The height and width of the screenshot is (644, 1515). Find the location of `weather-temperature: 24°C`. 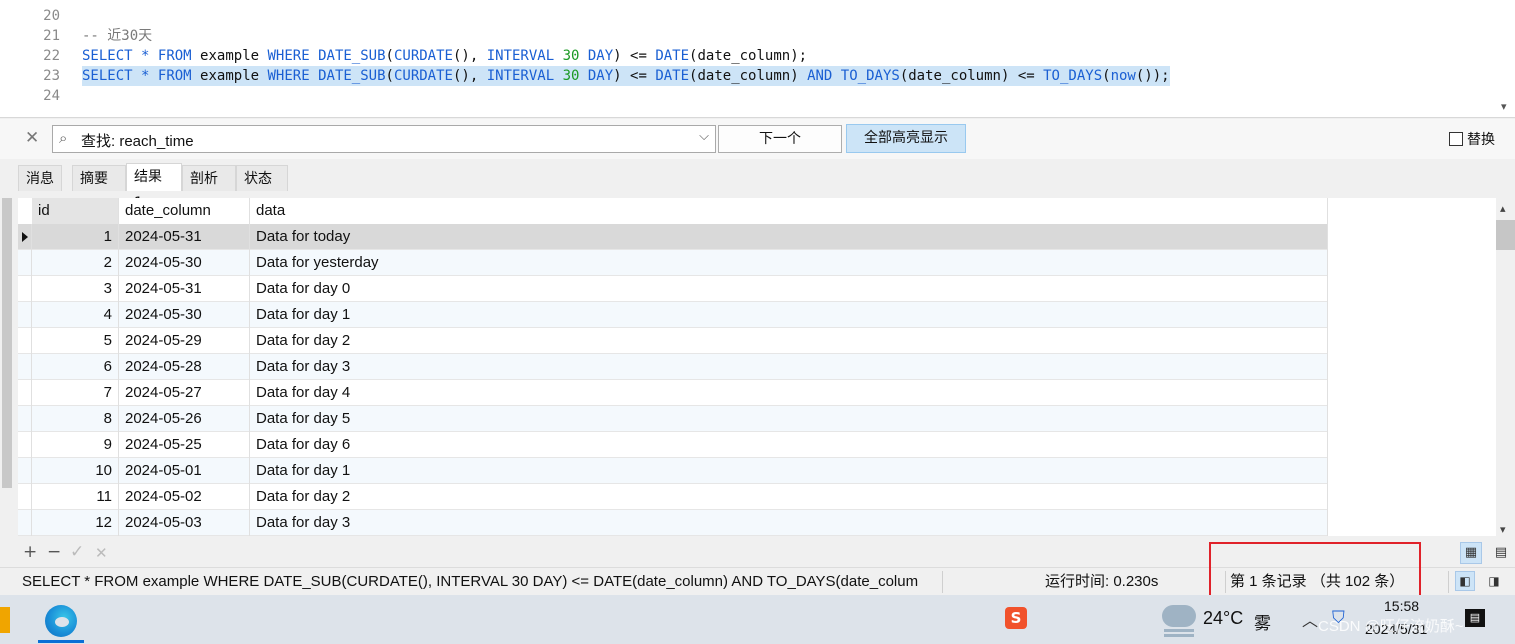

weather-temperature: 24°C is located at coordinates (1223, 618).